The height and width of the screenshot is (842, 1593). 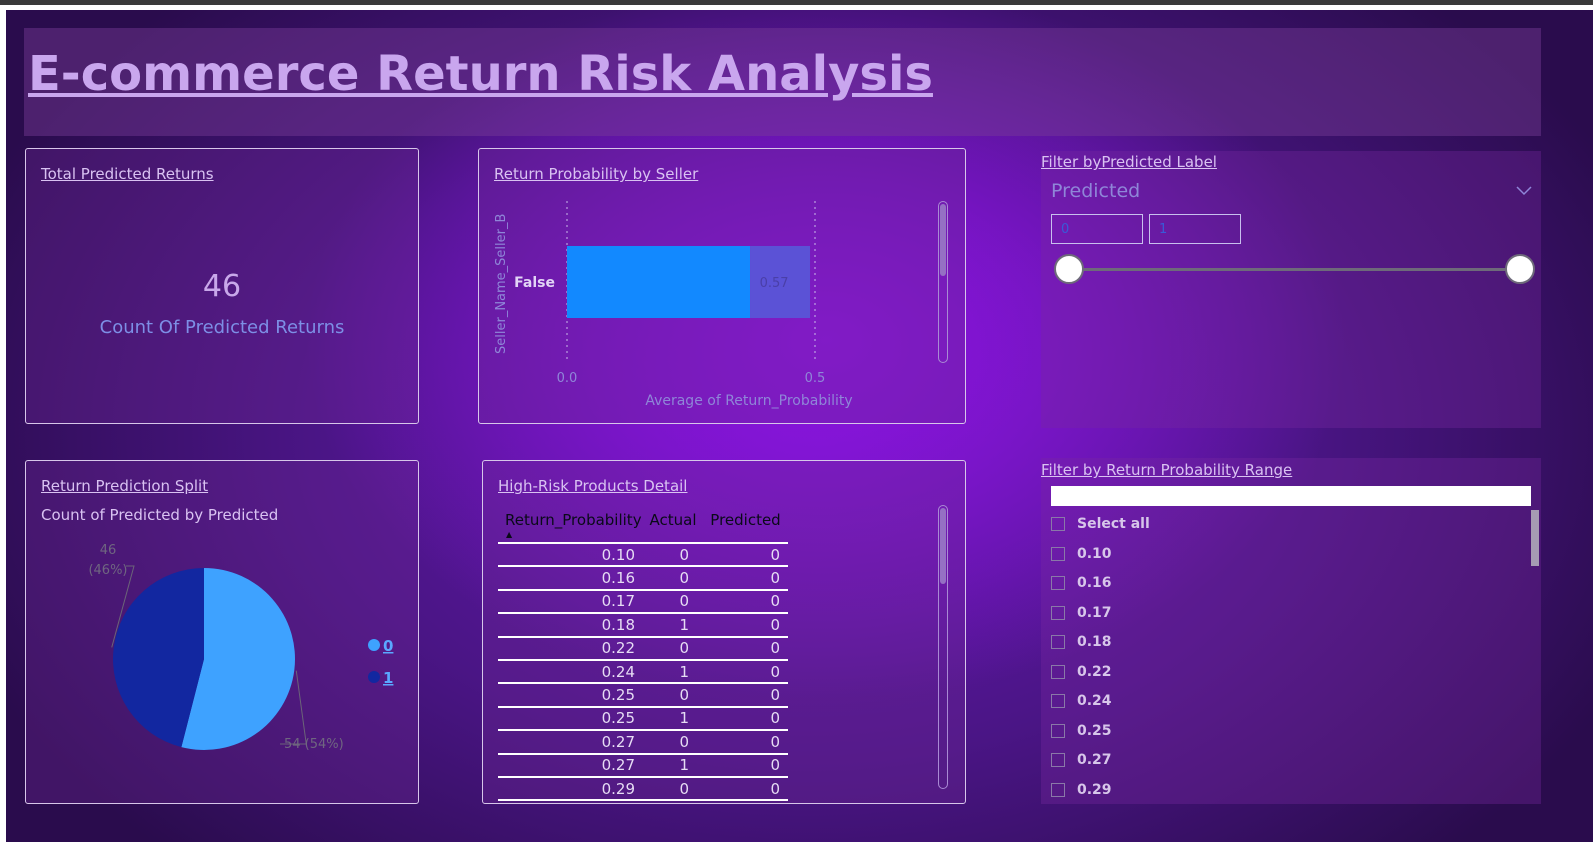 I want to click on probability-item-label: Select all, so click(x=1113, y=524).